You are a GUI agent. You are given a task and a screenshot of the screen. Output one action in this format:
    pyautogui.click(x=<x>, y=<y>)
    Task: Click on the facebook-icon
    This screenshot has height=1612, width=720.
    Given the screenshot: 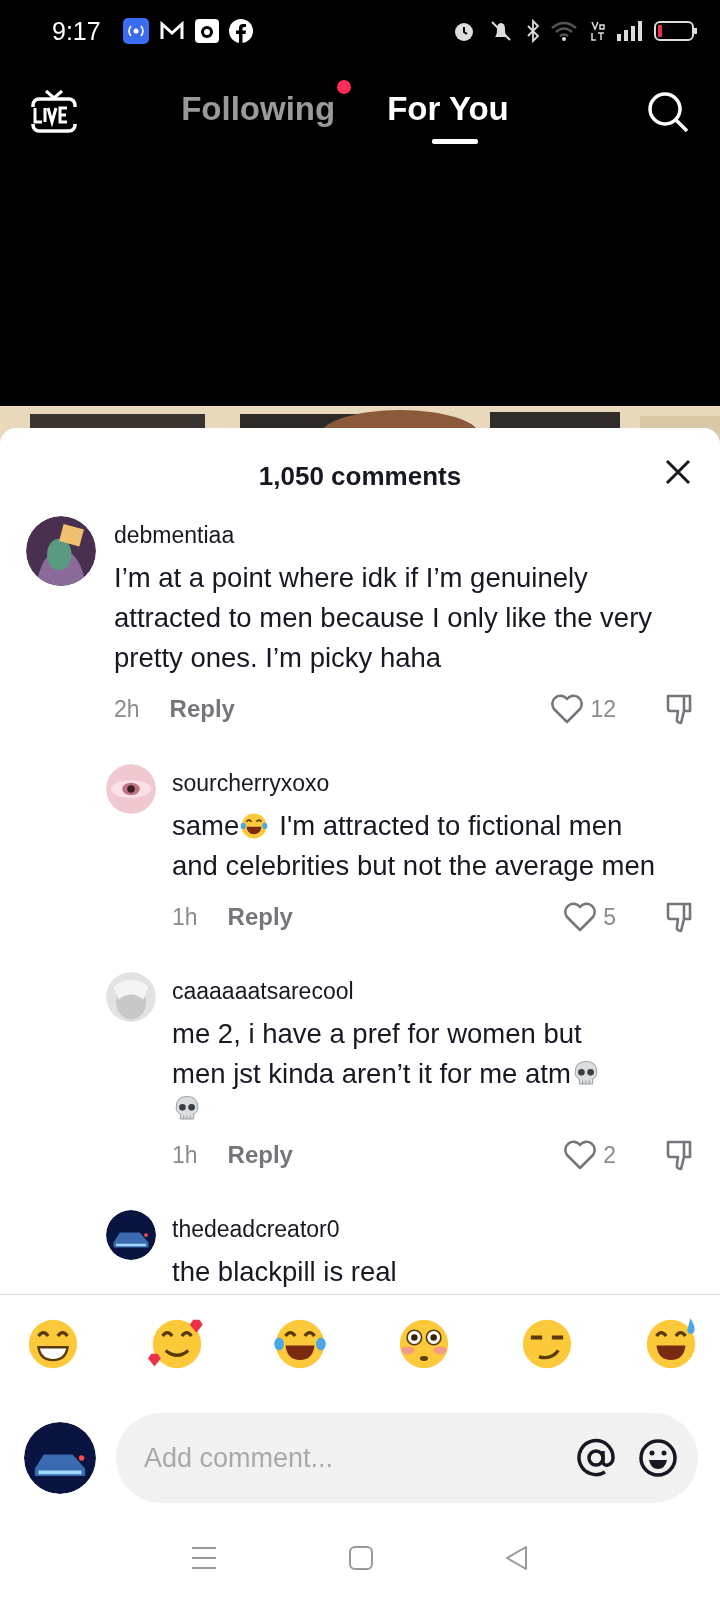 What is the action you would take?
    pyautogui.click(x=240, y=31)
    